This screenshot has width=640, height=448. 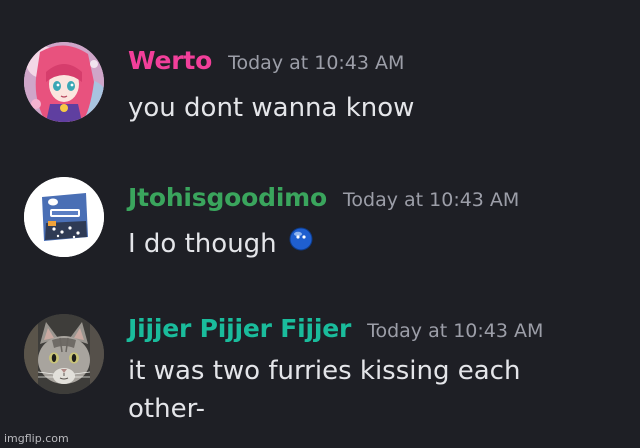 I want to click on message-text-line: it was two furries kissing each, so click(x=324, y=371).